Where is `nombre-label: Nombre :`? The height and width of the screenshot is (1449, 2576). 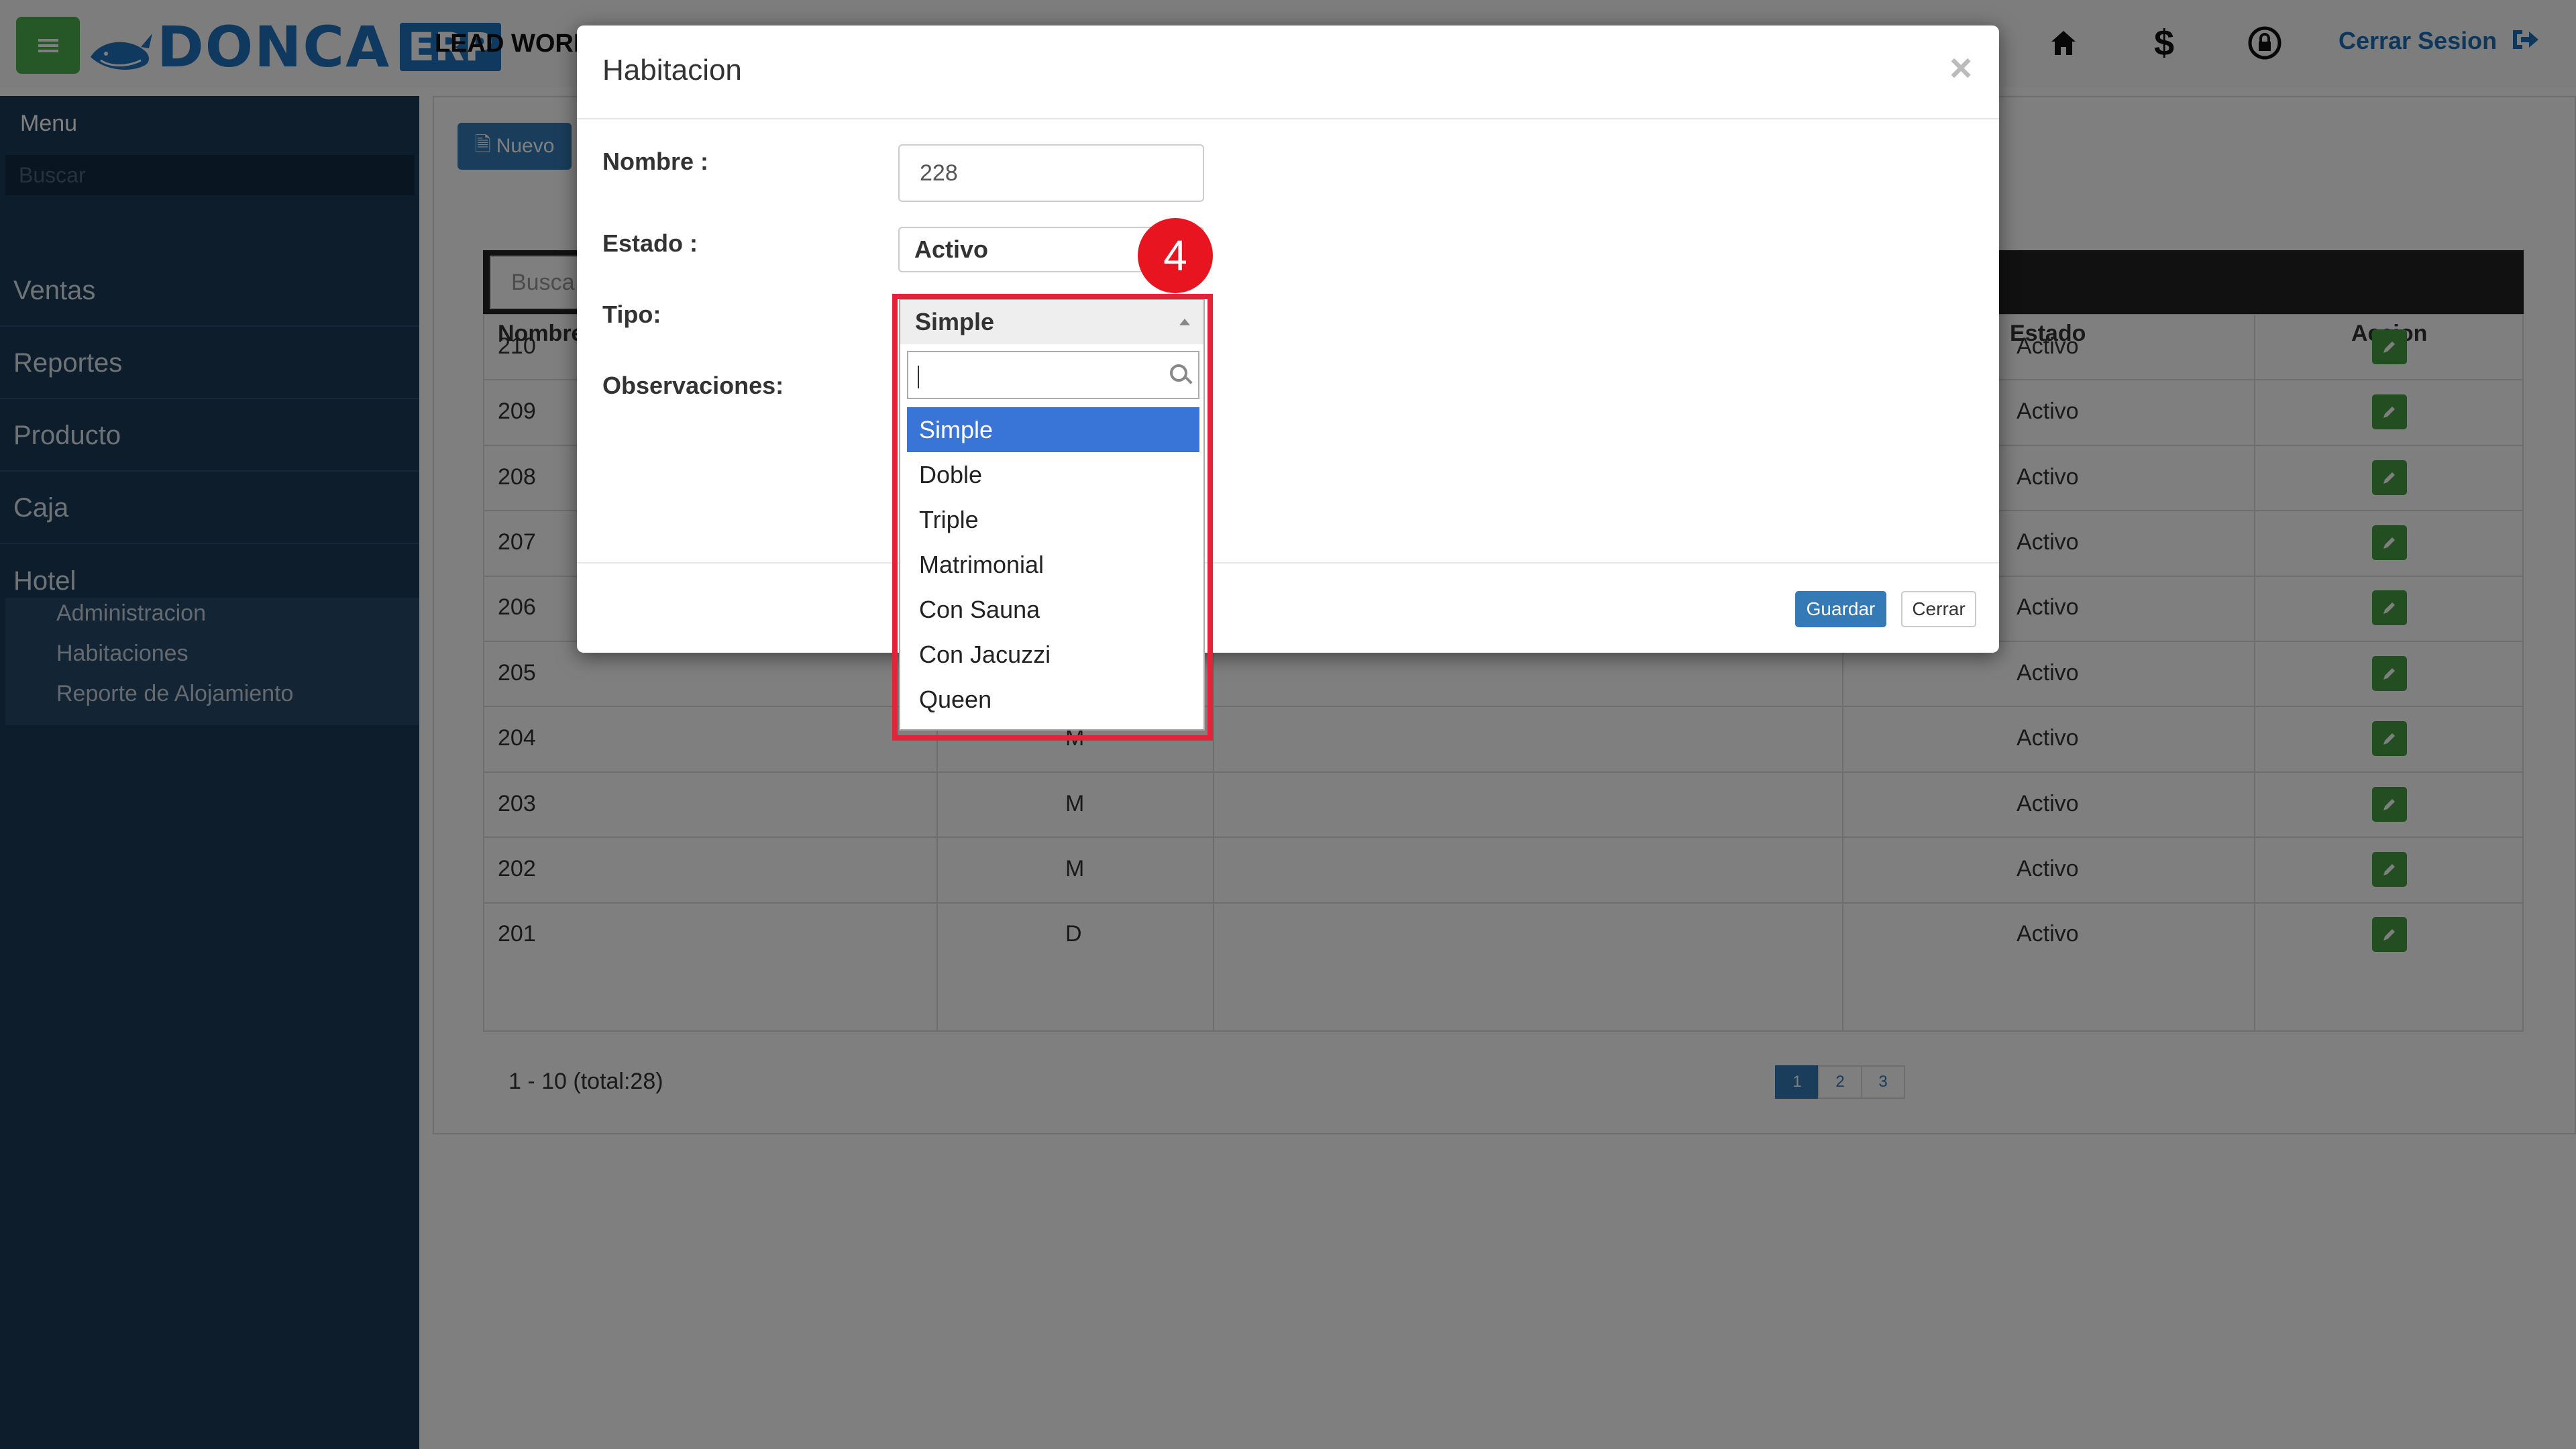
nombre-label: Nombre : is located at coordinates (655, 161).